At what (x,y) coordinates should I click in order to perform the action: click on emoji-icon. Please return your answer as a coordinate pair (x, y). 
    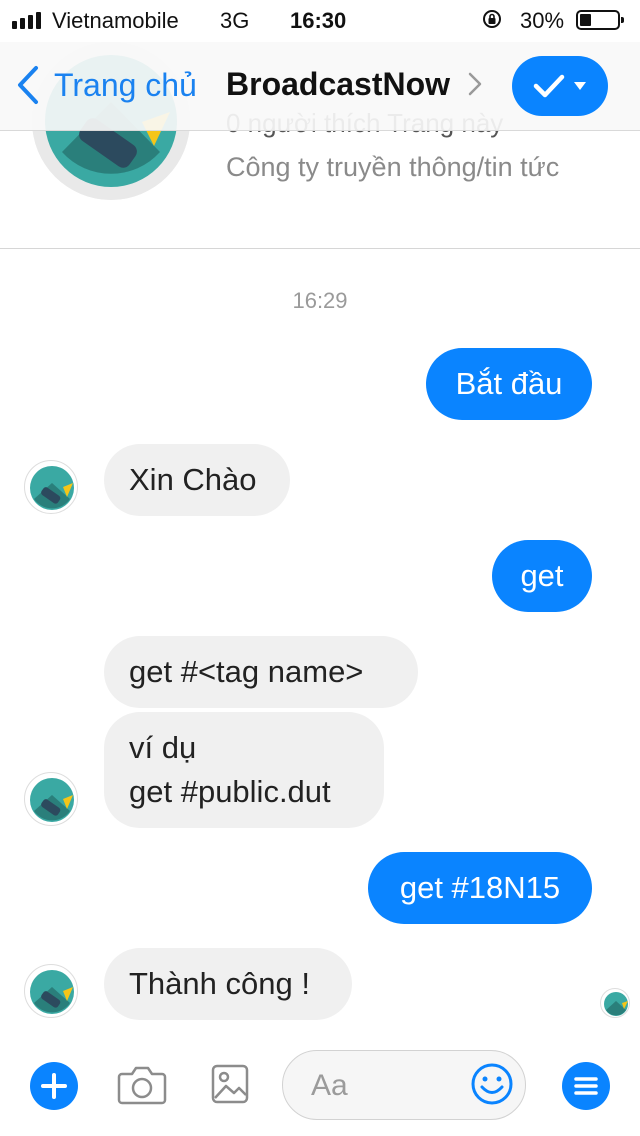
    Looking at the image, I should click on (492, 1084).